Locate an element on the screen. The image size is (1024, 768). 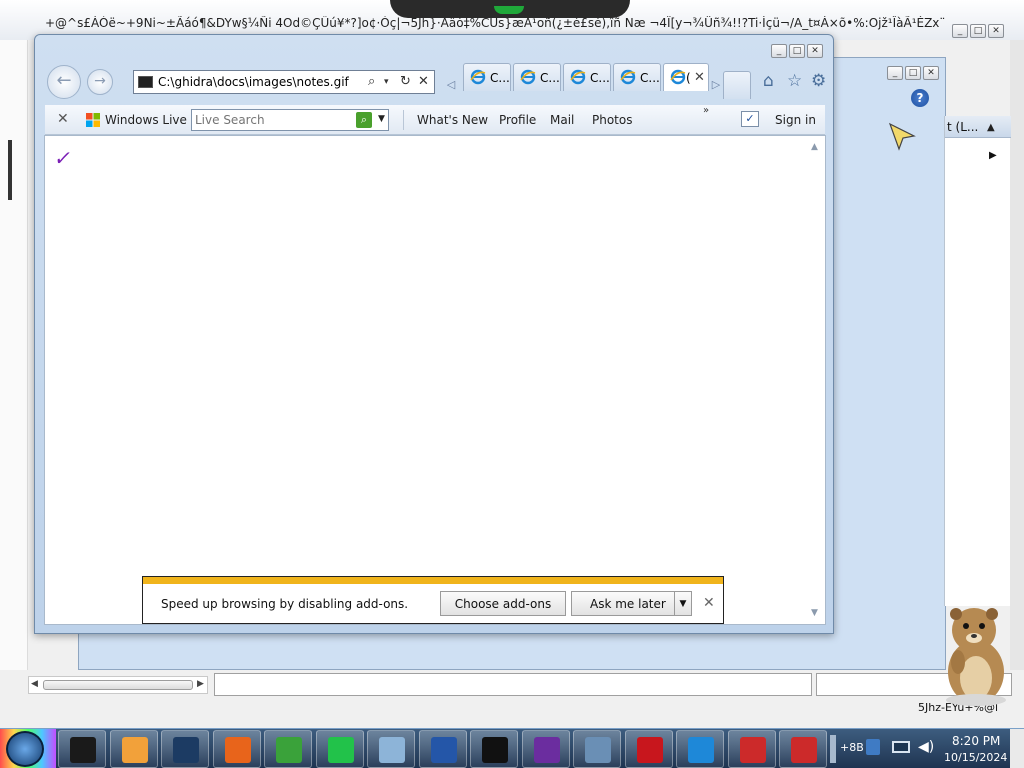
tab-label: ( is located at coordinates (688, 78).